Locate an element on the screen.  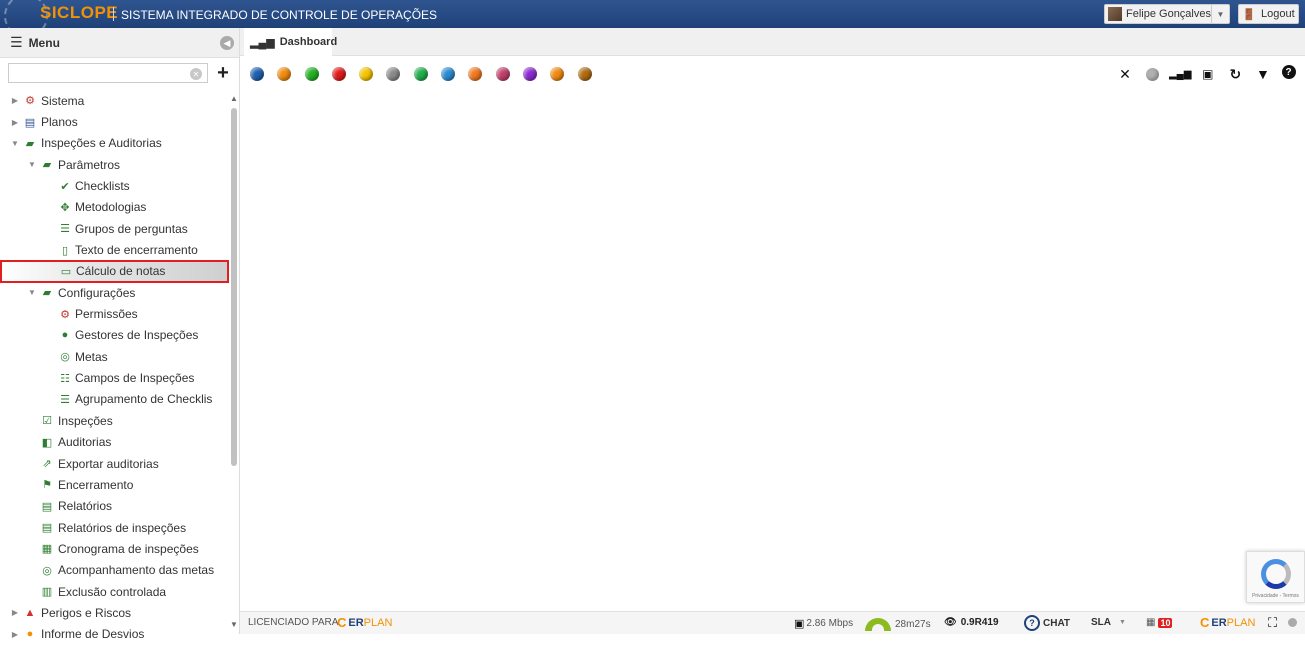
target-icon: ◎ is located at coordinates (65, 357).